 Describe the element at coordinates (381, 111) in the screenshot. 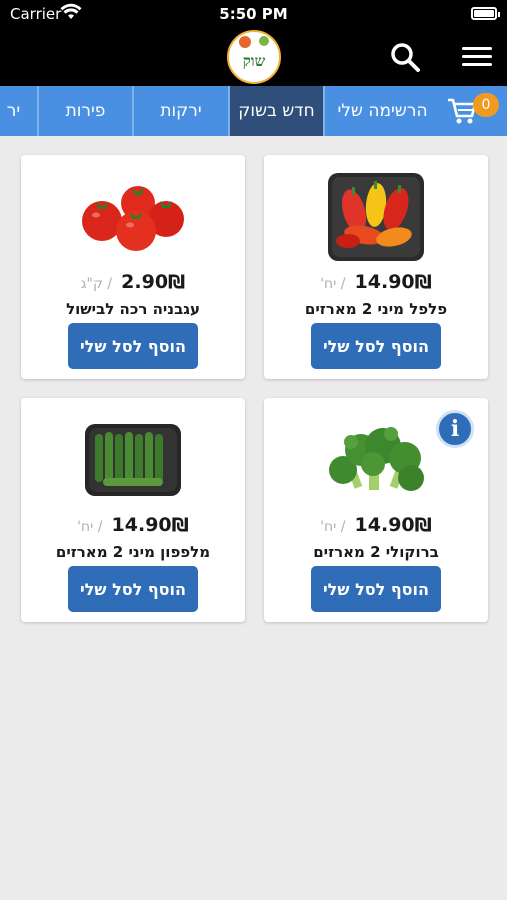

I see `tab-my-list: הרשימה שלי` at that location.